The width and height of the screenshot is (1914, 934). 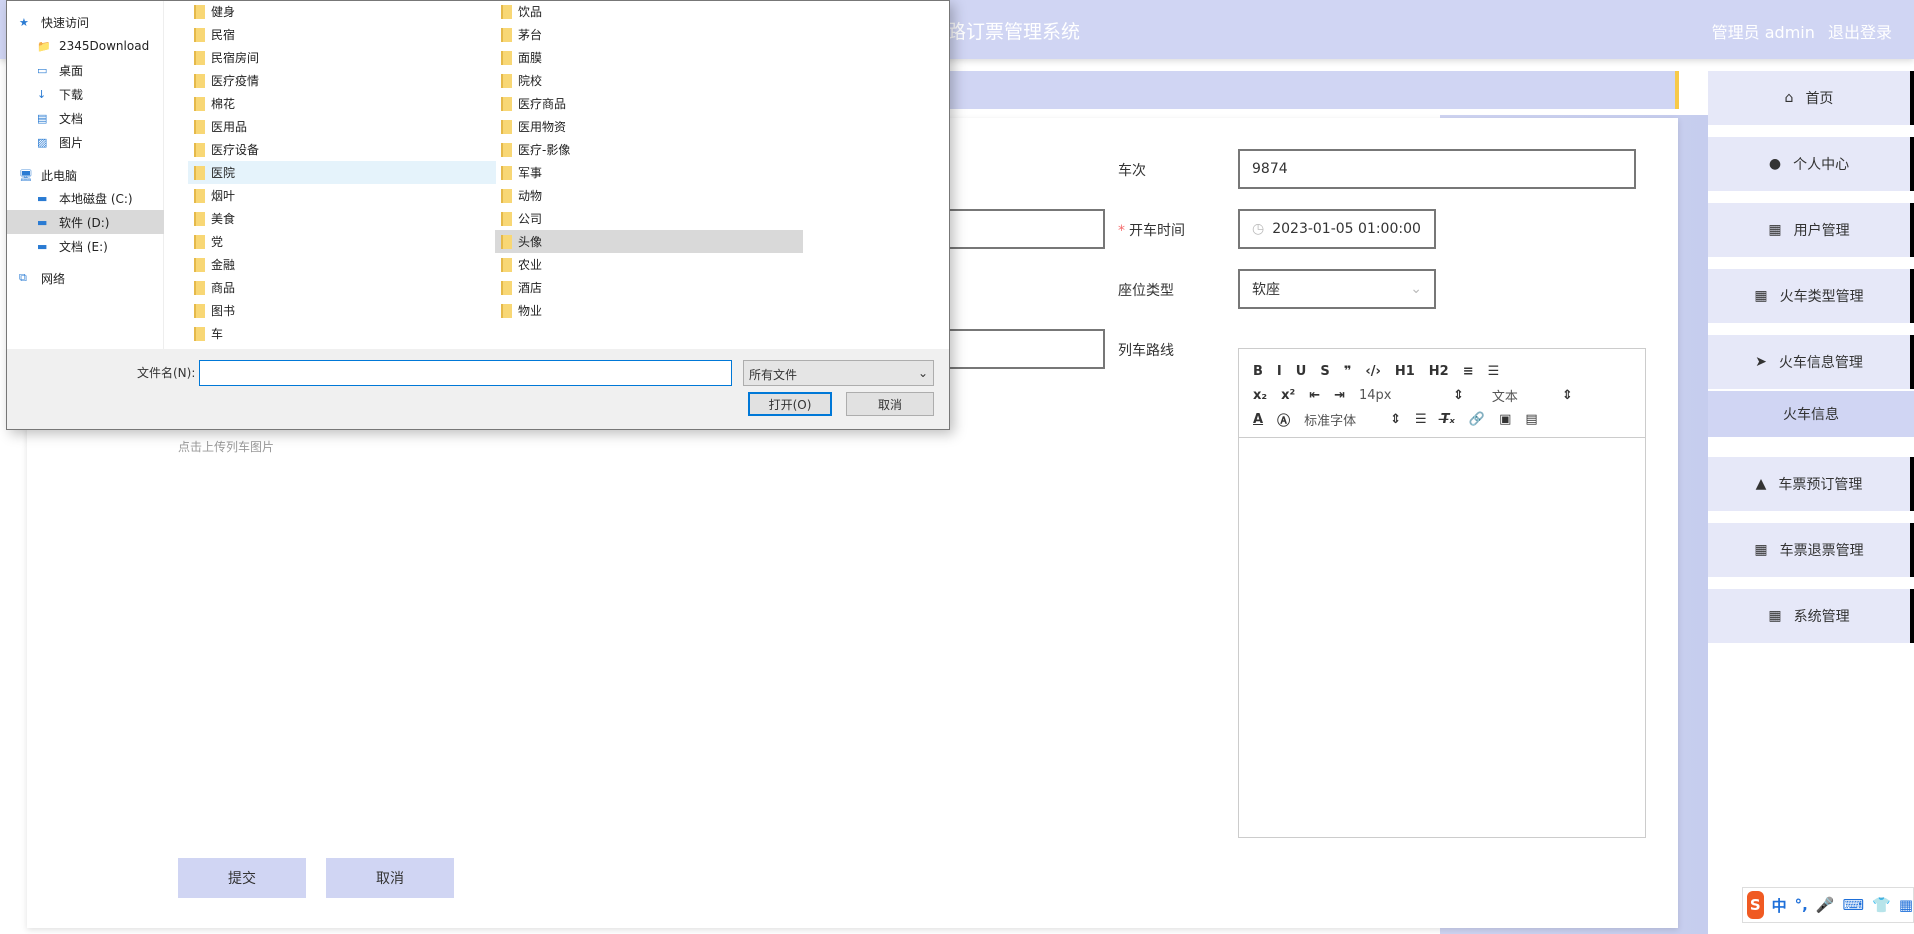 I want to click on toolbar-row-1: B I U S ❞ ‹/› H1 H2 ≡ ☰, so click(x=1442, y=371).